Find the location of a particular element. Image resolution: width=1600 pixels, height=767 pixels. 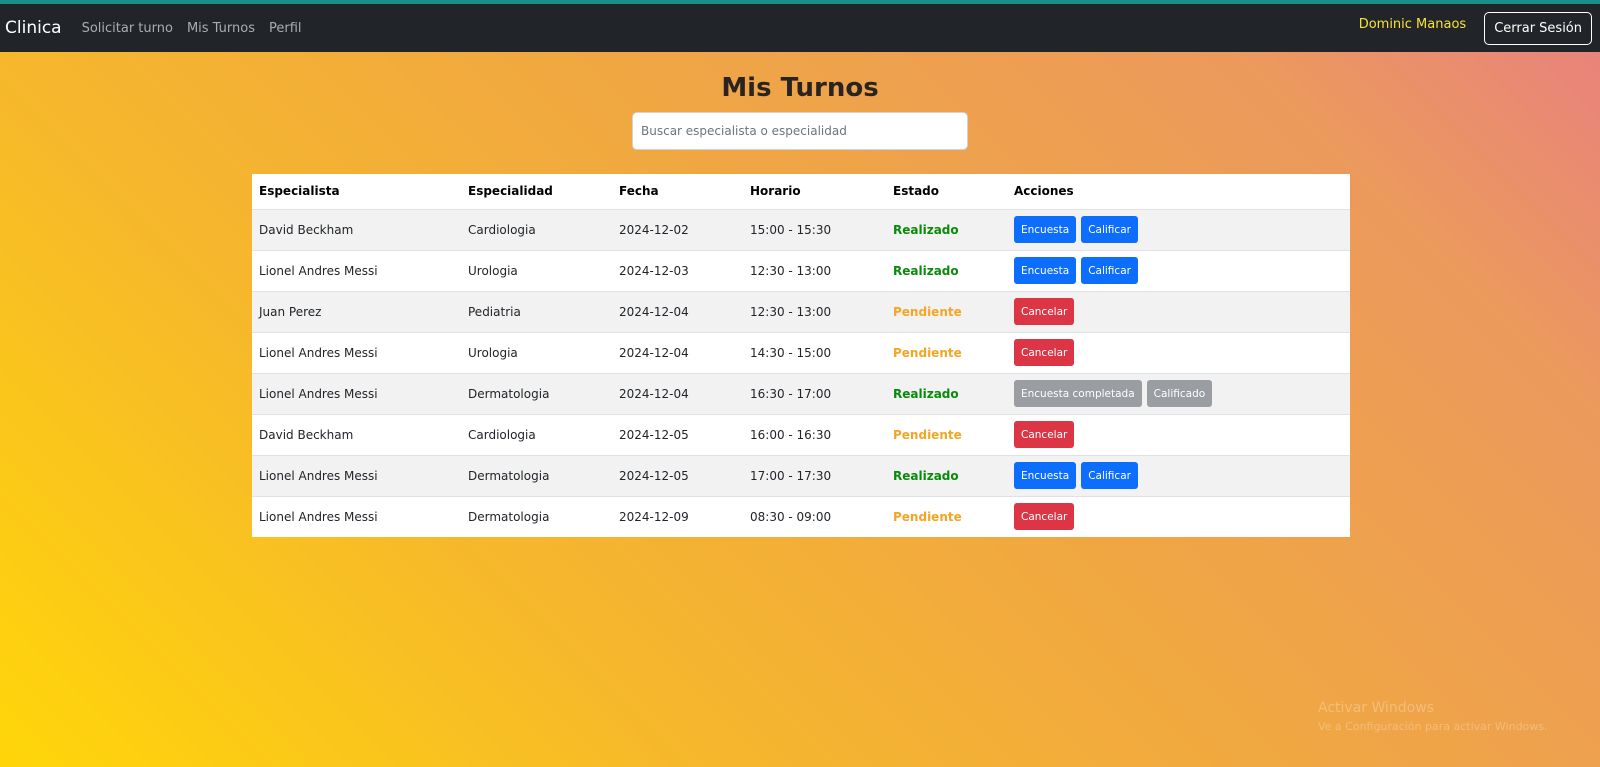

watermark-line2: Ve a Configuración para activar Windows. is located at coordinates (1433, 726).